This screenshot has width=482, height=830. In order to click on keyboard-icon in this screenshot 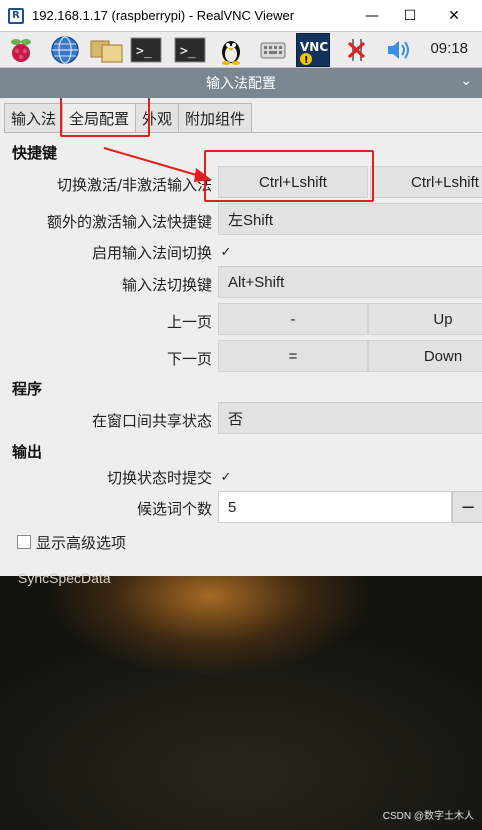, I will do `click(273, 50)`.